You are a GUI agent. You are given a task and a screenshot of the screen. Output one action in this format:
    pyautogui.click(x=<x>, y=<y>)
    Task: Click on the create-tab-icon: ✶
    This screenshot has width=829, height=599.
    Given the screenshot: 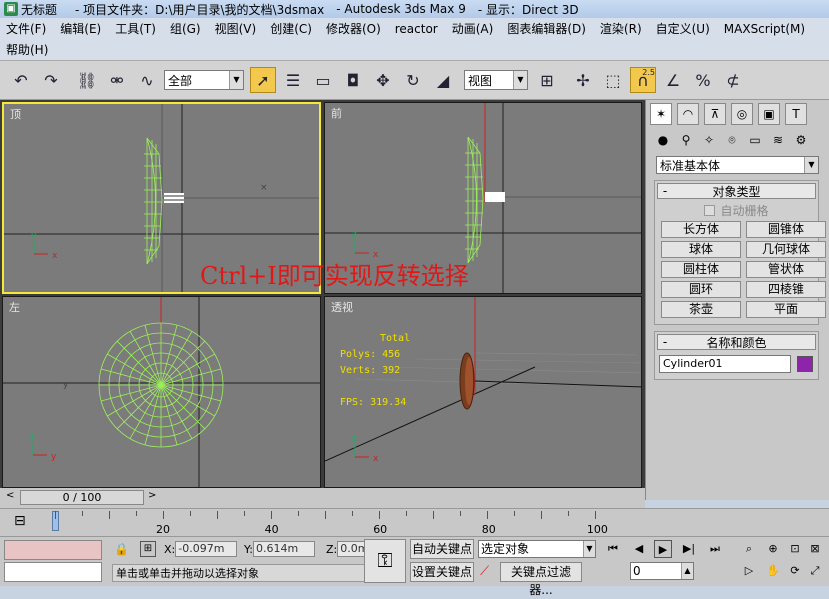 What is the action you would take?
    pyautogui.click(x=661, y=114)
    